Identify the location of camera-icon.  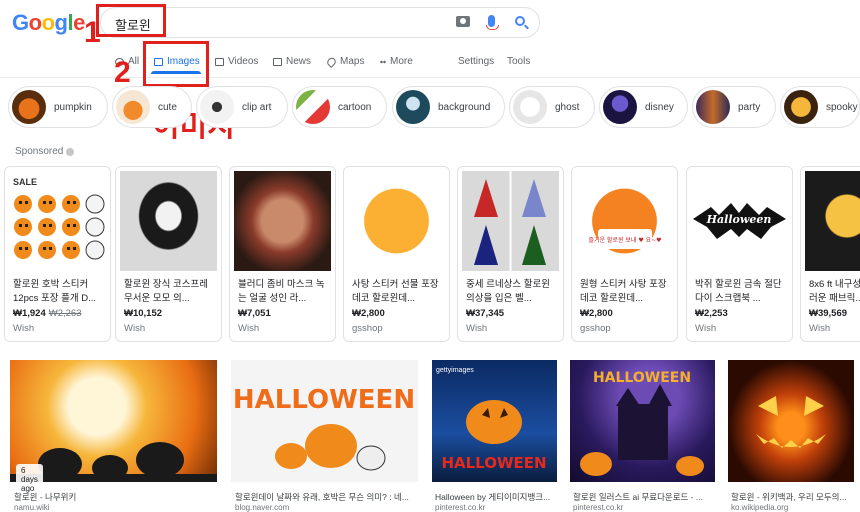
(463, 21).